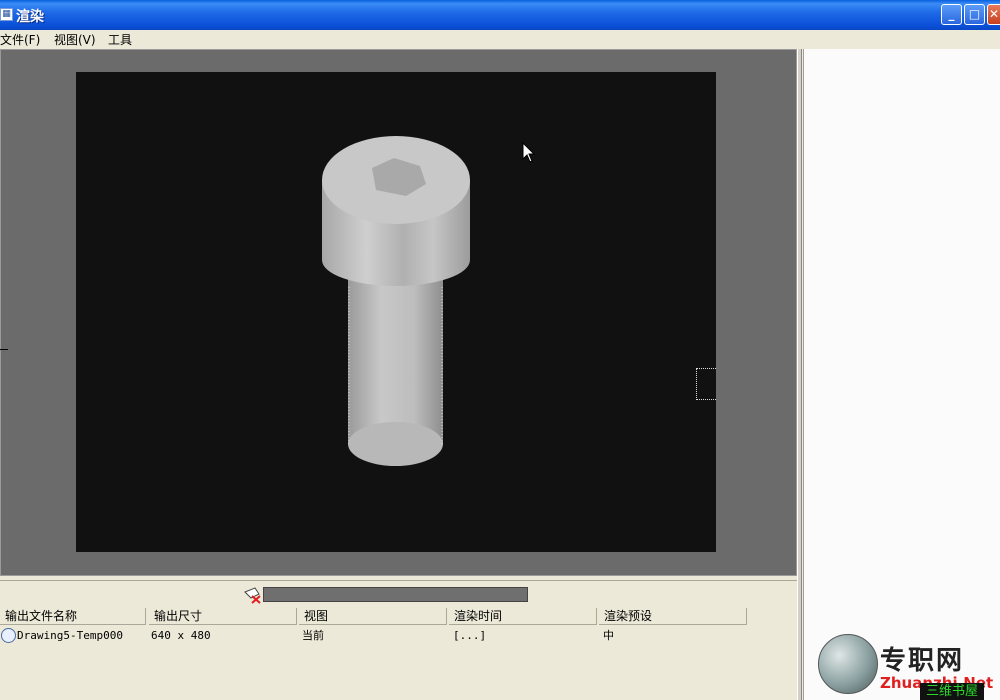 The image size is (1000, 700). Describe the element at coordinates (373, 616) in the screenshot. I see `col-header-view: 视图` at that location.